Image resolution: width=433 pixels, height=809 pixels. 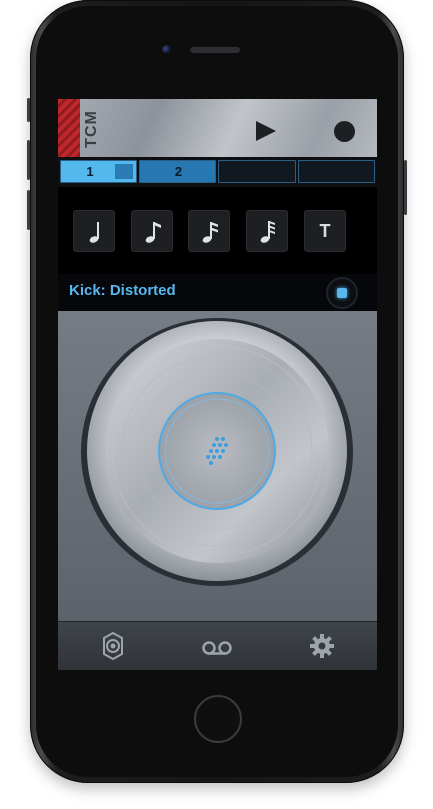 What do you see at coordinates (28, 160) in the screenshot?
I see `volume-up-button` at bounding box center [28, 160].